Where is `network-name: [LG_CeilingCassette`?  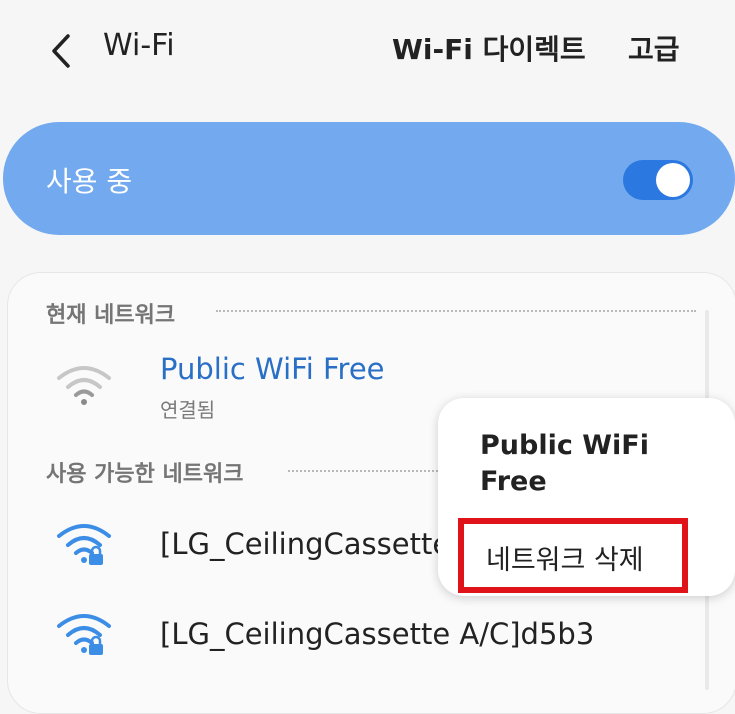 network-name: [LG_CeilingCassette is located at coordinates (305, 544).